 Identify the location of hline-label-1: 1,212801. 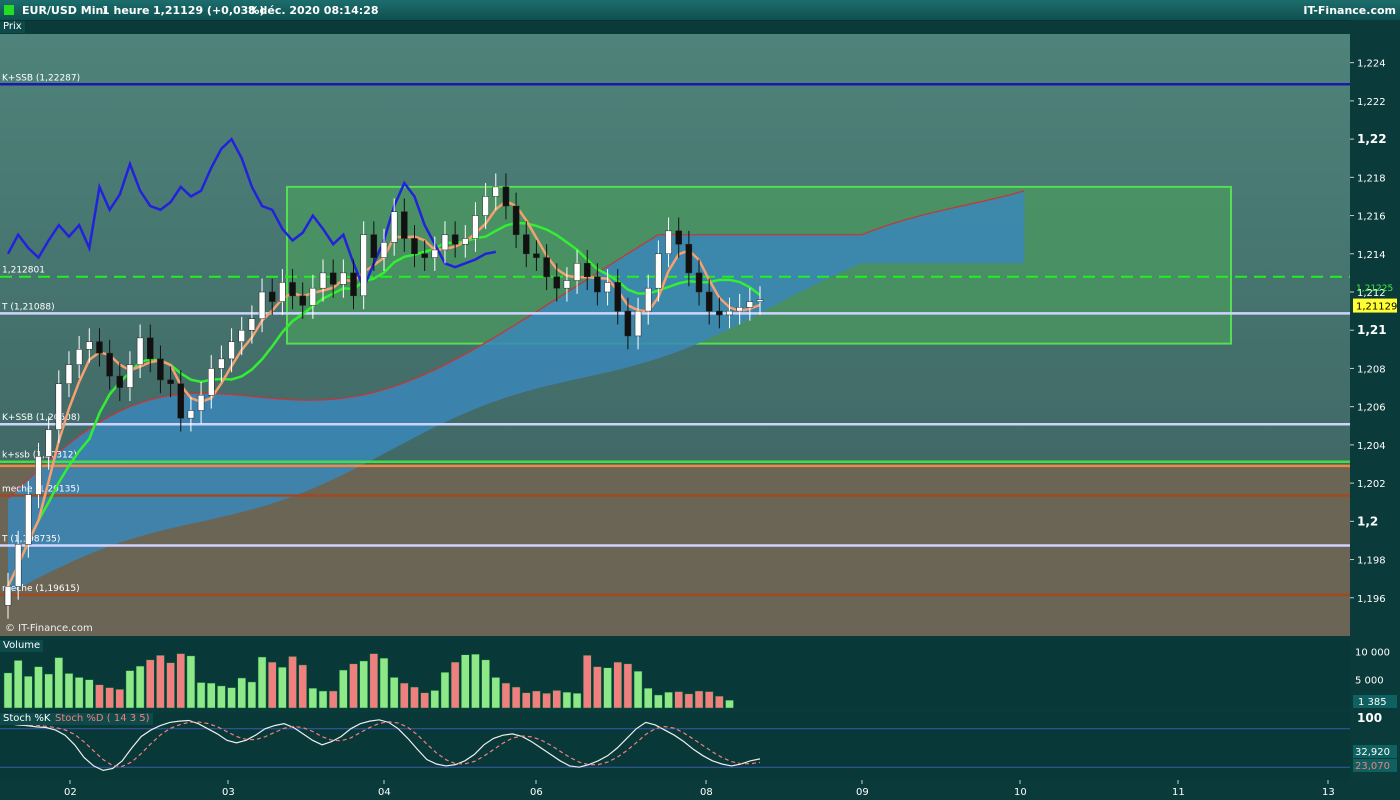
(23, 271).